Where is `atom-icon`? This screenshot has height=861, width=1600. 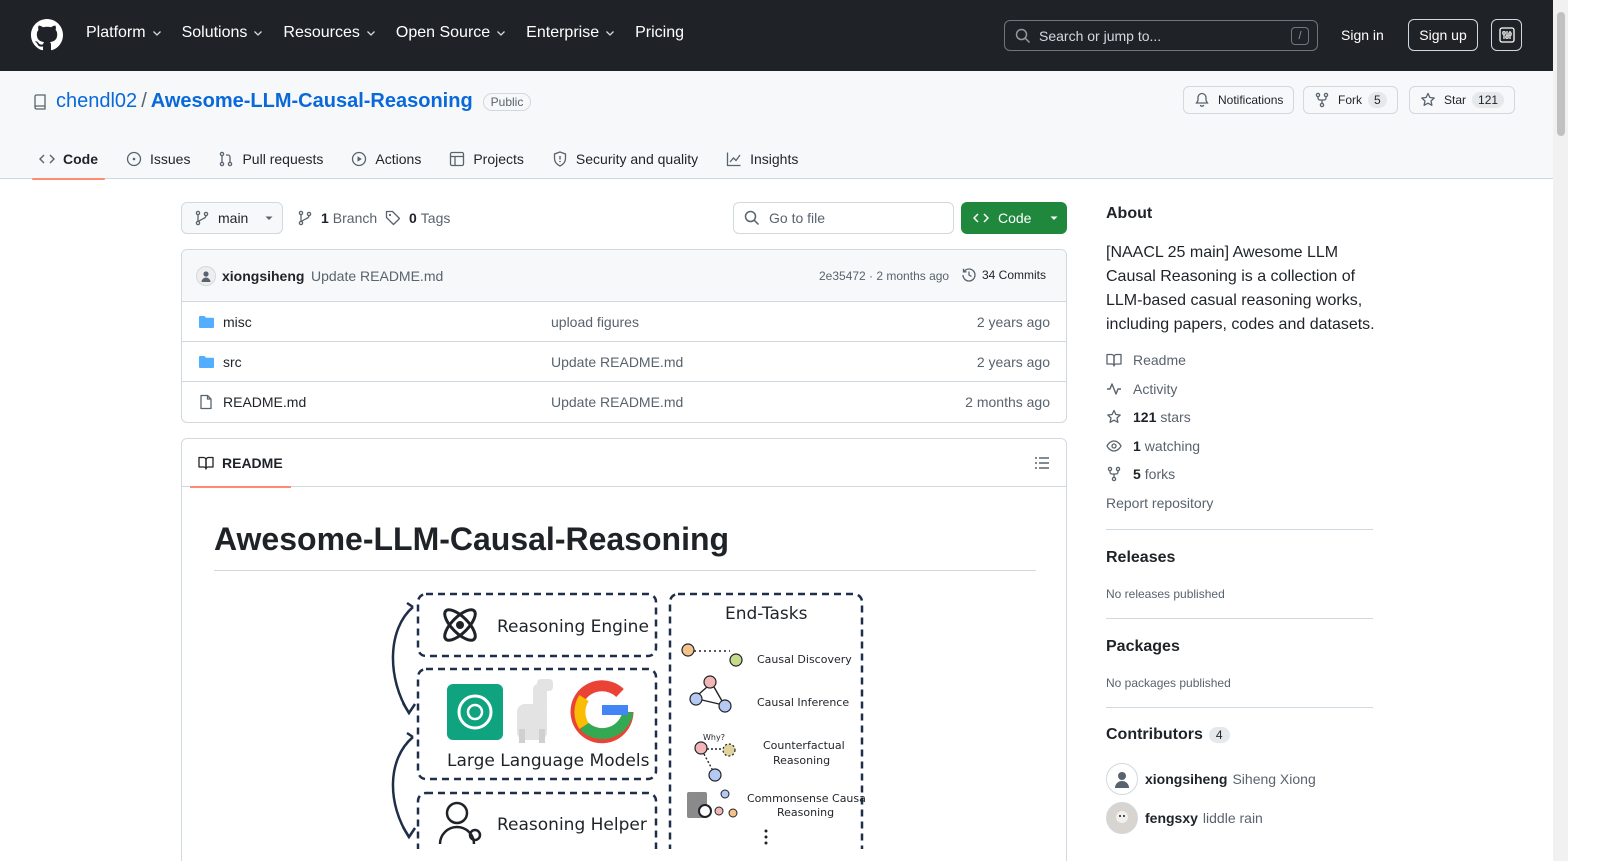 atom-icon is located at coordinates (460, 625).